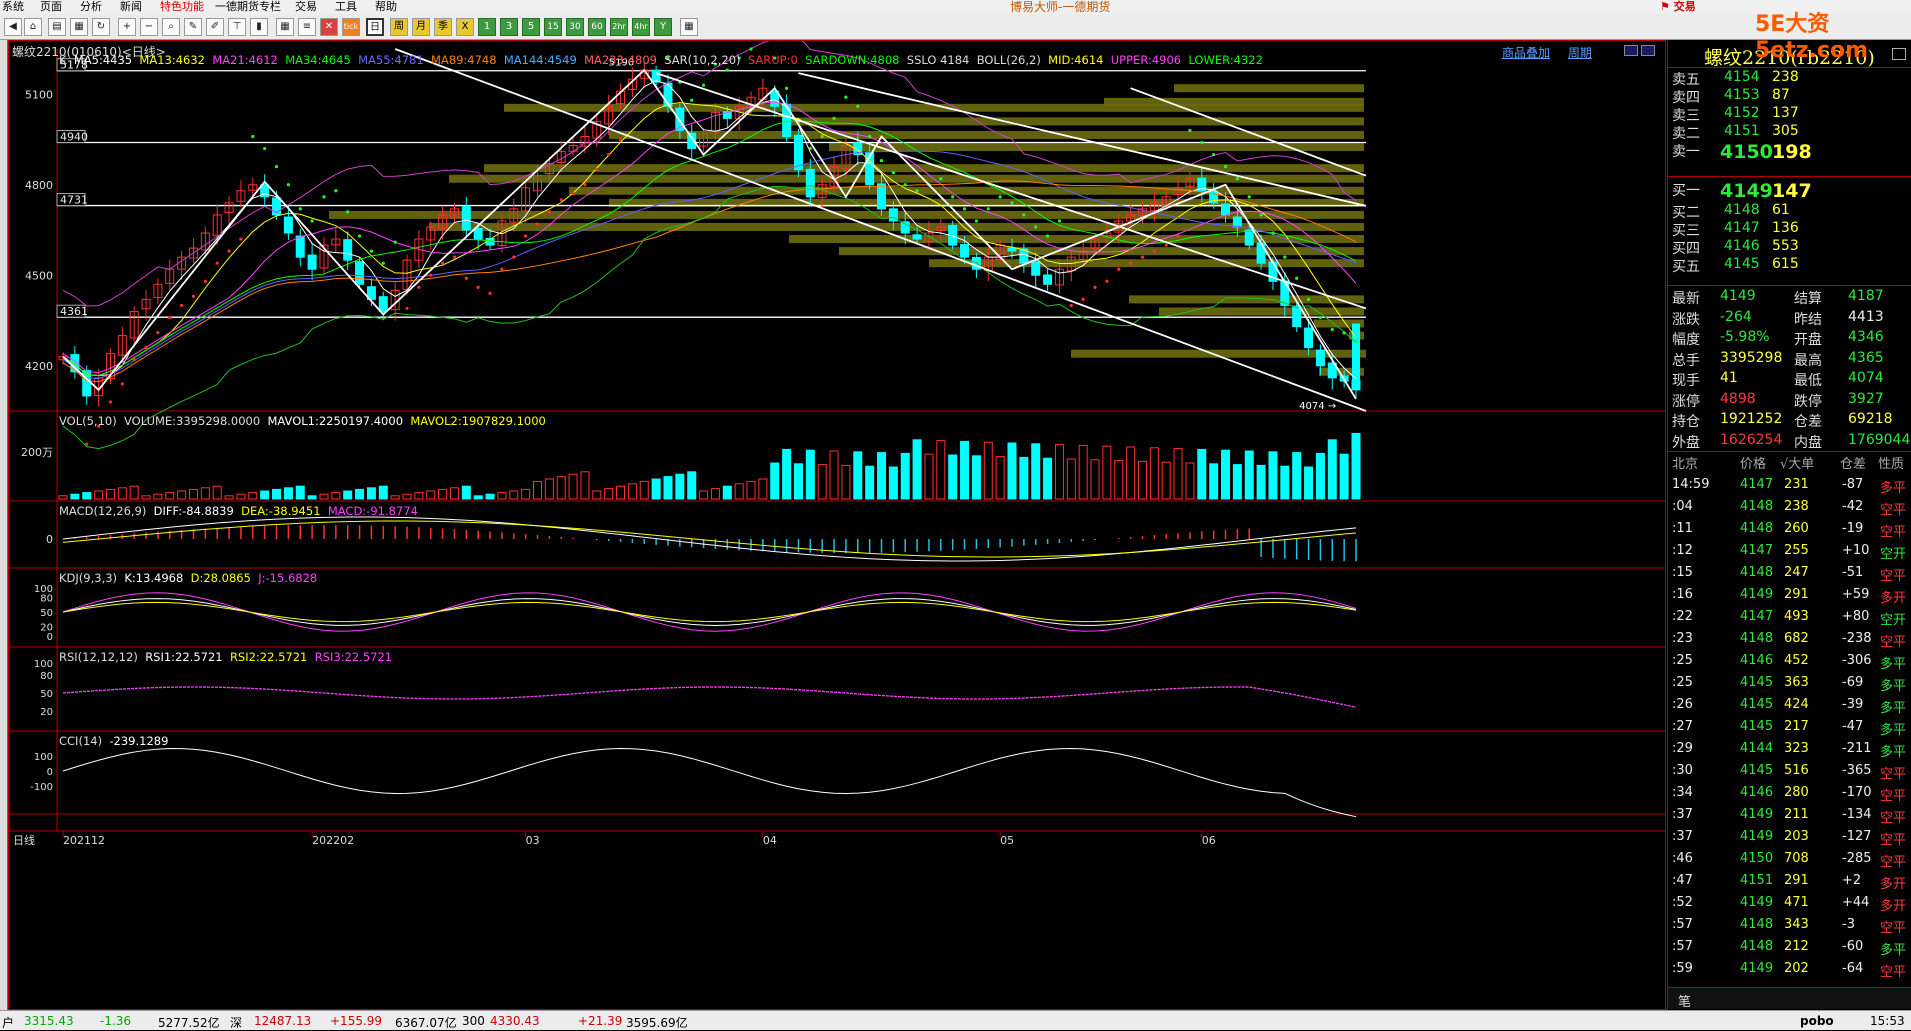 The width and height of the screenshot is (1911, 1031). Describe the element at coordinates (1789, 573) in the screenshot. I see `tick-row: :15 4148 247 -51 空平` at that location.